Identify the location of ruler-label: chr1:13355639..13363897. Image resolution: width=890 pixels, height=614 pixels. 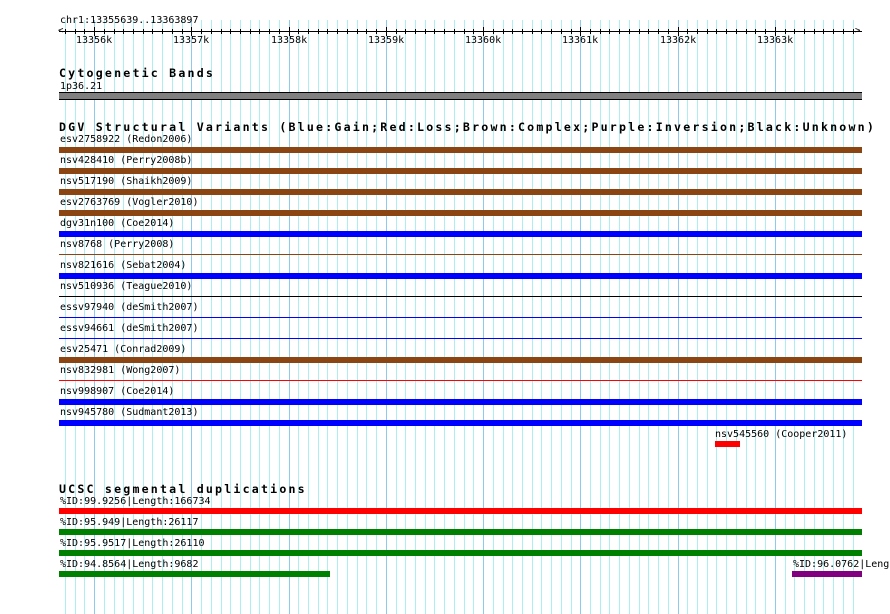
(129, 20).